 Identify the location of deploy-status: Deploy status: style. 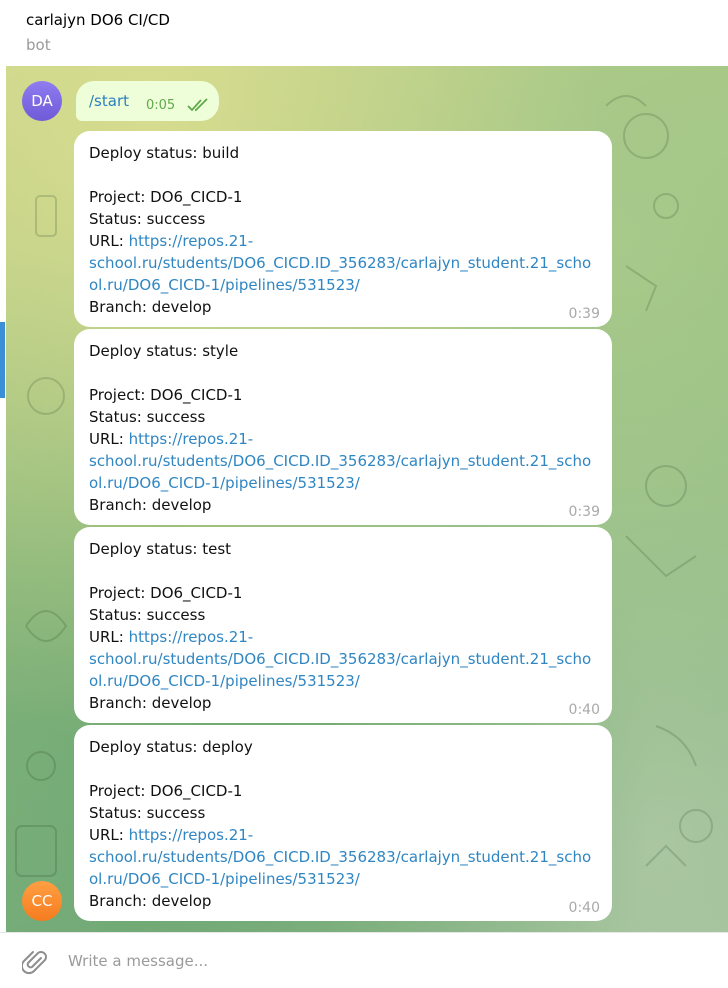
(164, 351).